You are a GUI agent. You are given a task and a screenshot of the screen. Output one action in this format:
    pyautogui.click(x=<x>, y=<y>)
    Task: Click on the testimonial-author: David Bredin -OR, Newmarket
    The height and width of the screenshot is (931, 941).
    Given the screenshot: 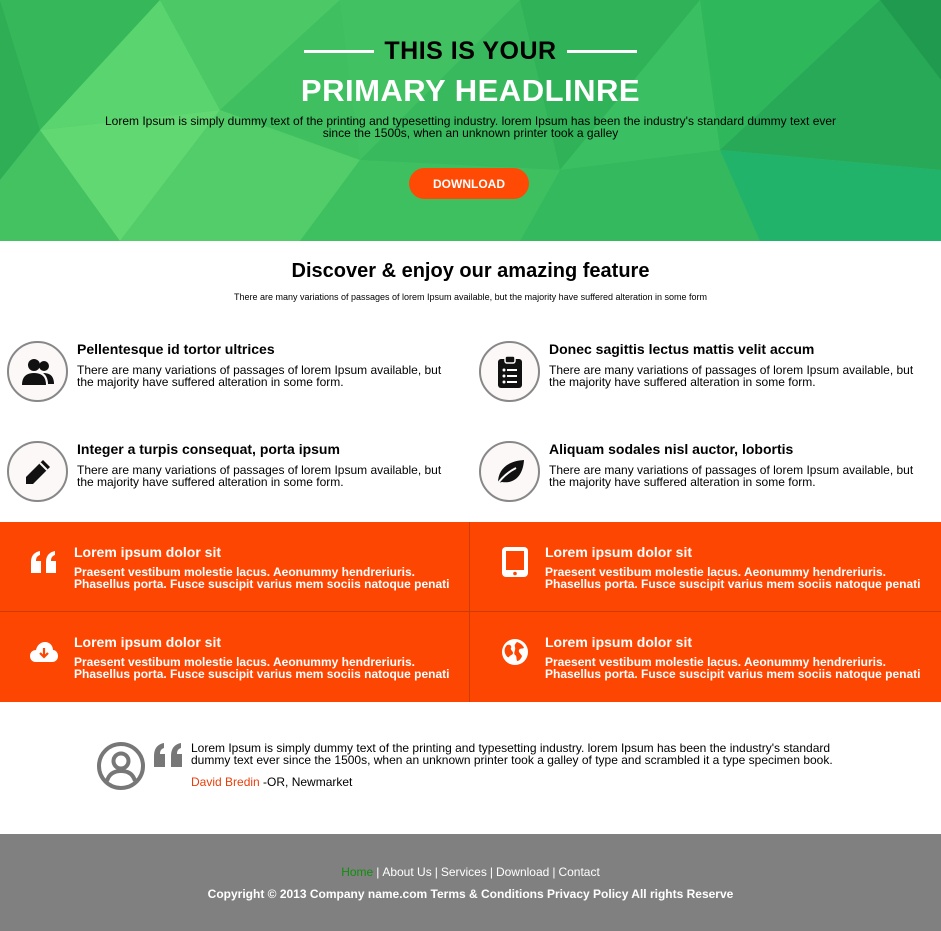 What is the action you would take?
    pyautogui.click(x=271, y=782)
    